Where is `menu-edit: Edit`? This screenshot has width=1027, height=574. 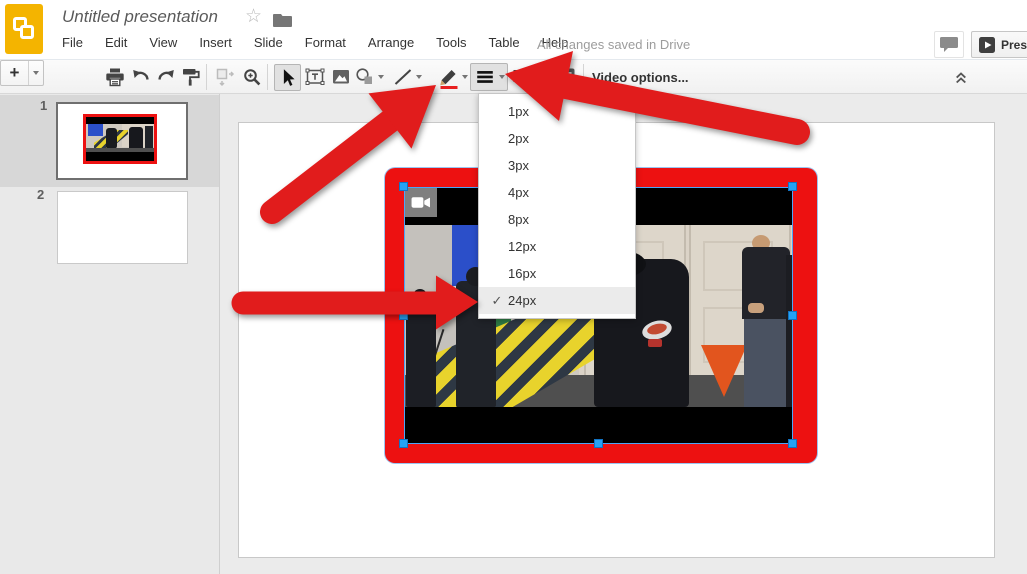
menu-edit: Edit is located at coordinates (116, 42).